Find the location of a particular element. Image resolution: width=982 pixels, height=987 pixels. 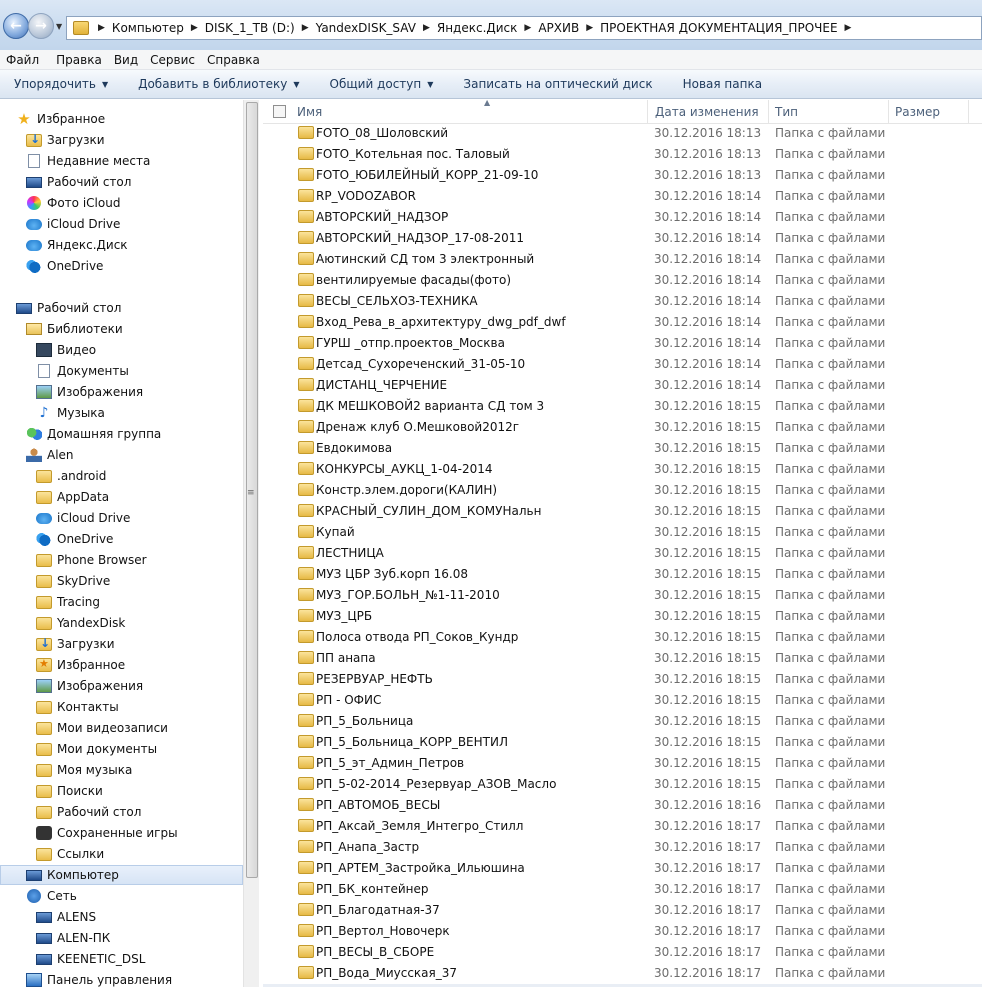

menu-view: Вид is located at coordinates (126, 60).